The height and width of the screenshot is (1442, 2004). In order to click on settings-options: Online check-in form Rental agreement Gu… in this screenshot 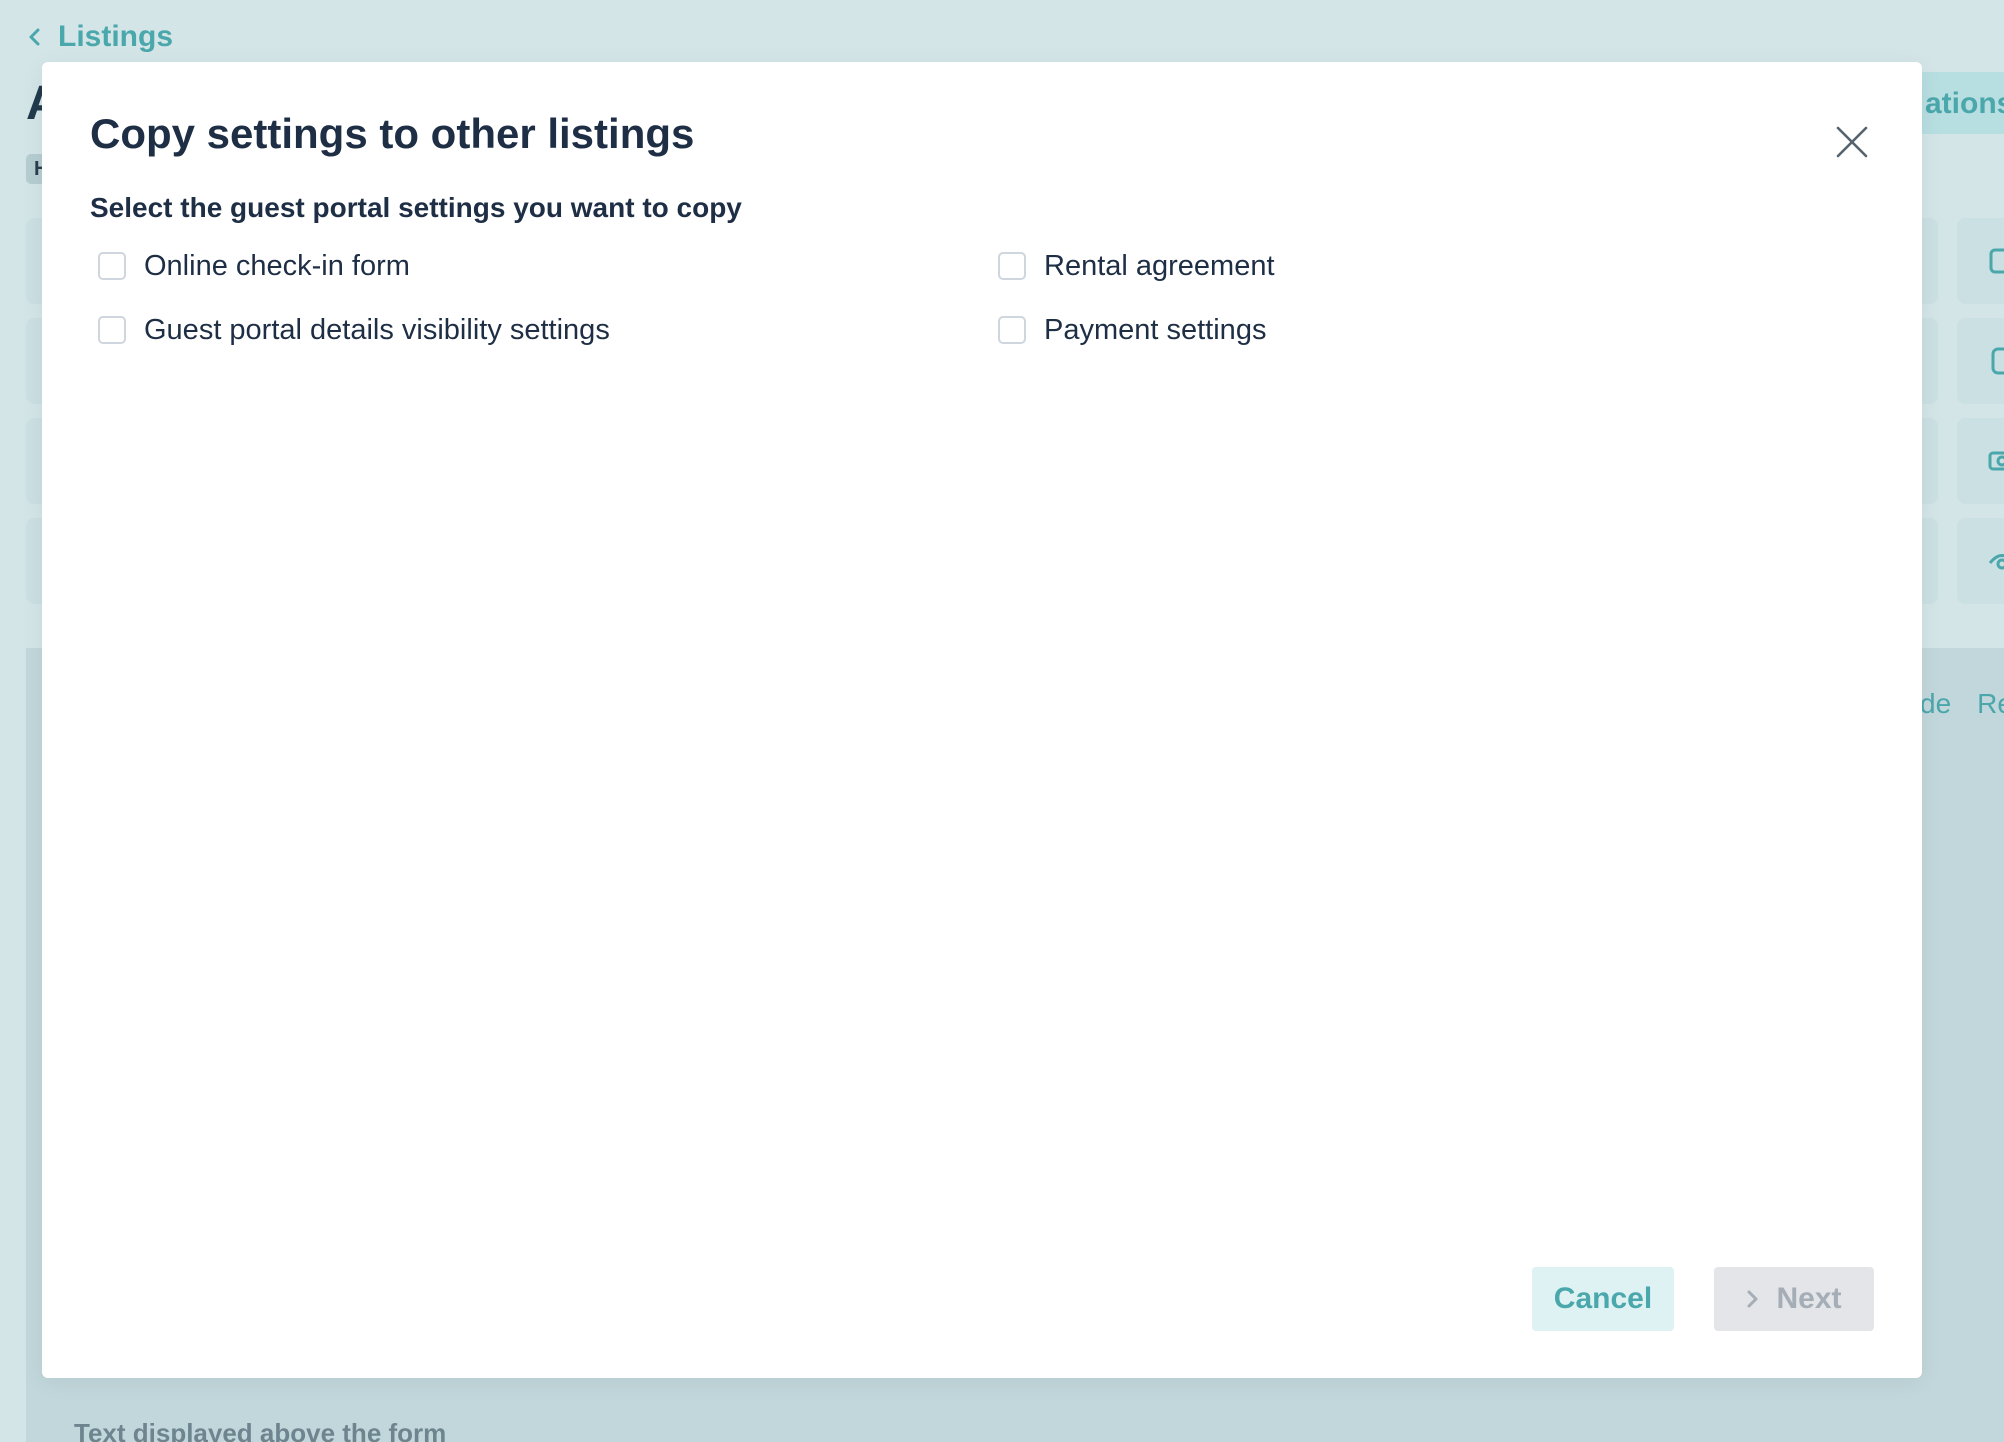, I will do `click(998, 298)`.